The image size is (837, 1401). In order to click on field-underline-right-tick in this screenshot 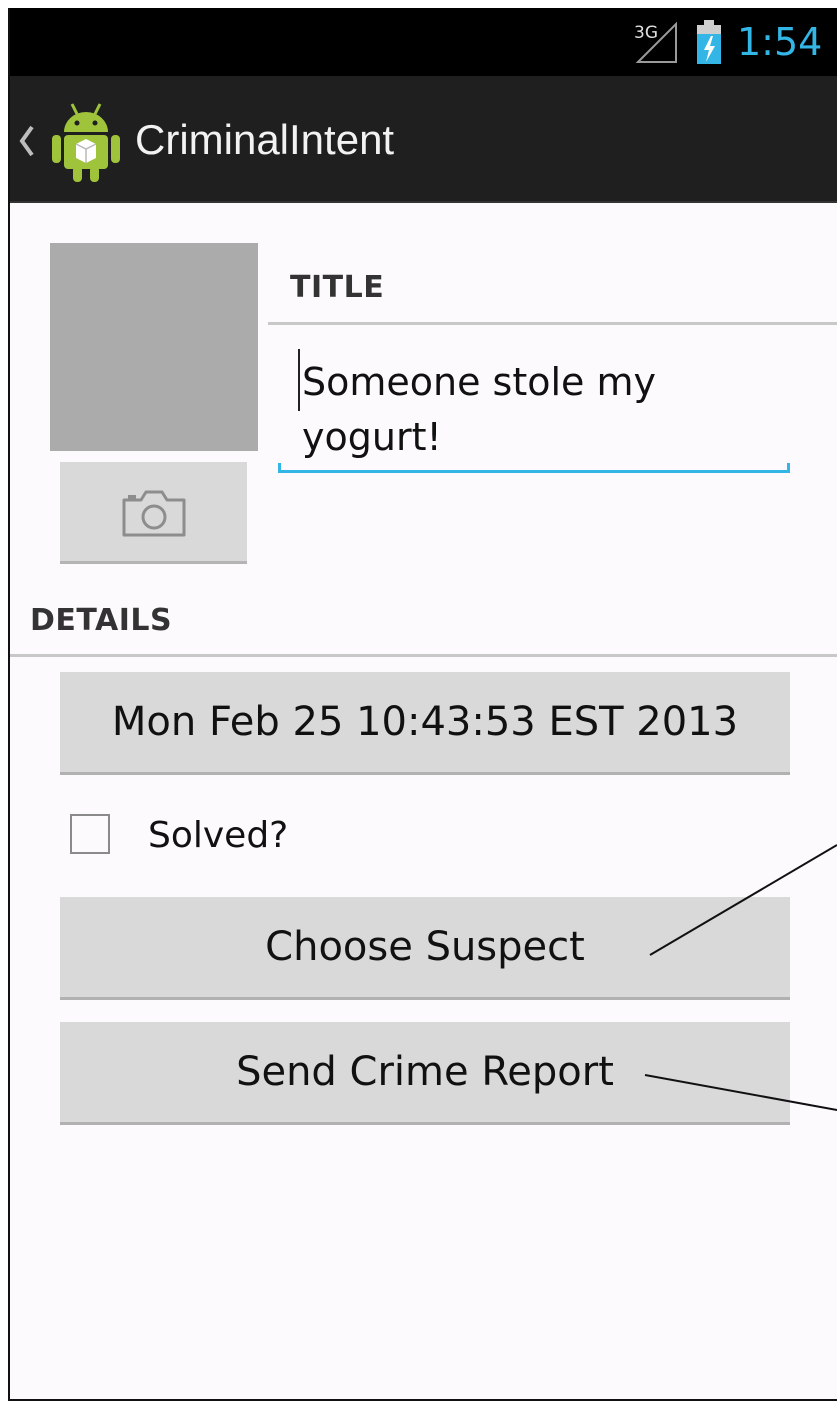, I will do `click(788, 468)`.